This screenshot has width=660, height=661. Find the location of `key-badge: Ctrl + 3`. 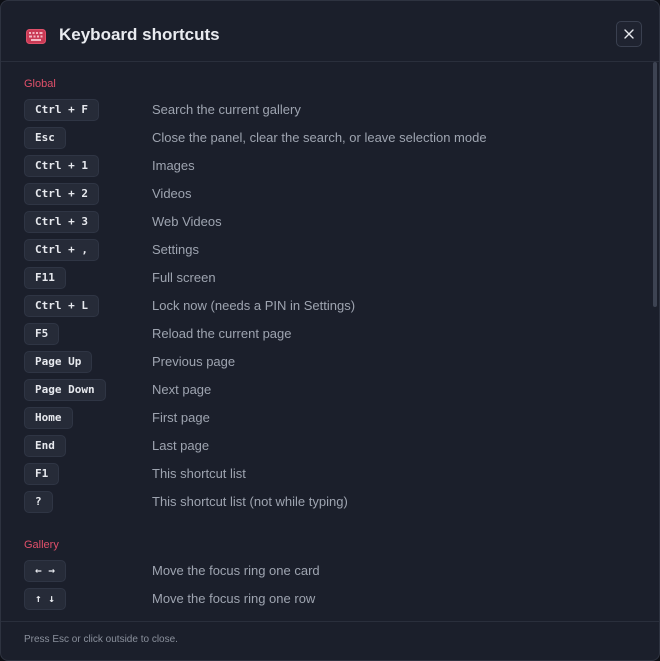

key-badge: Ctrl + 3 is located at coordinates (61, 222).